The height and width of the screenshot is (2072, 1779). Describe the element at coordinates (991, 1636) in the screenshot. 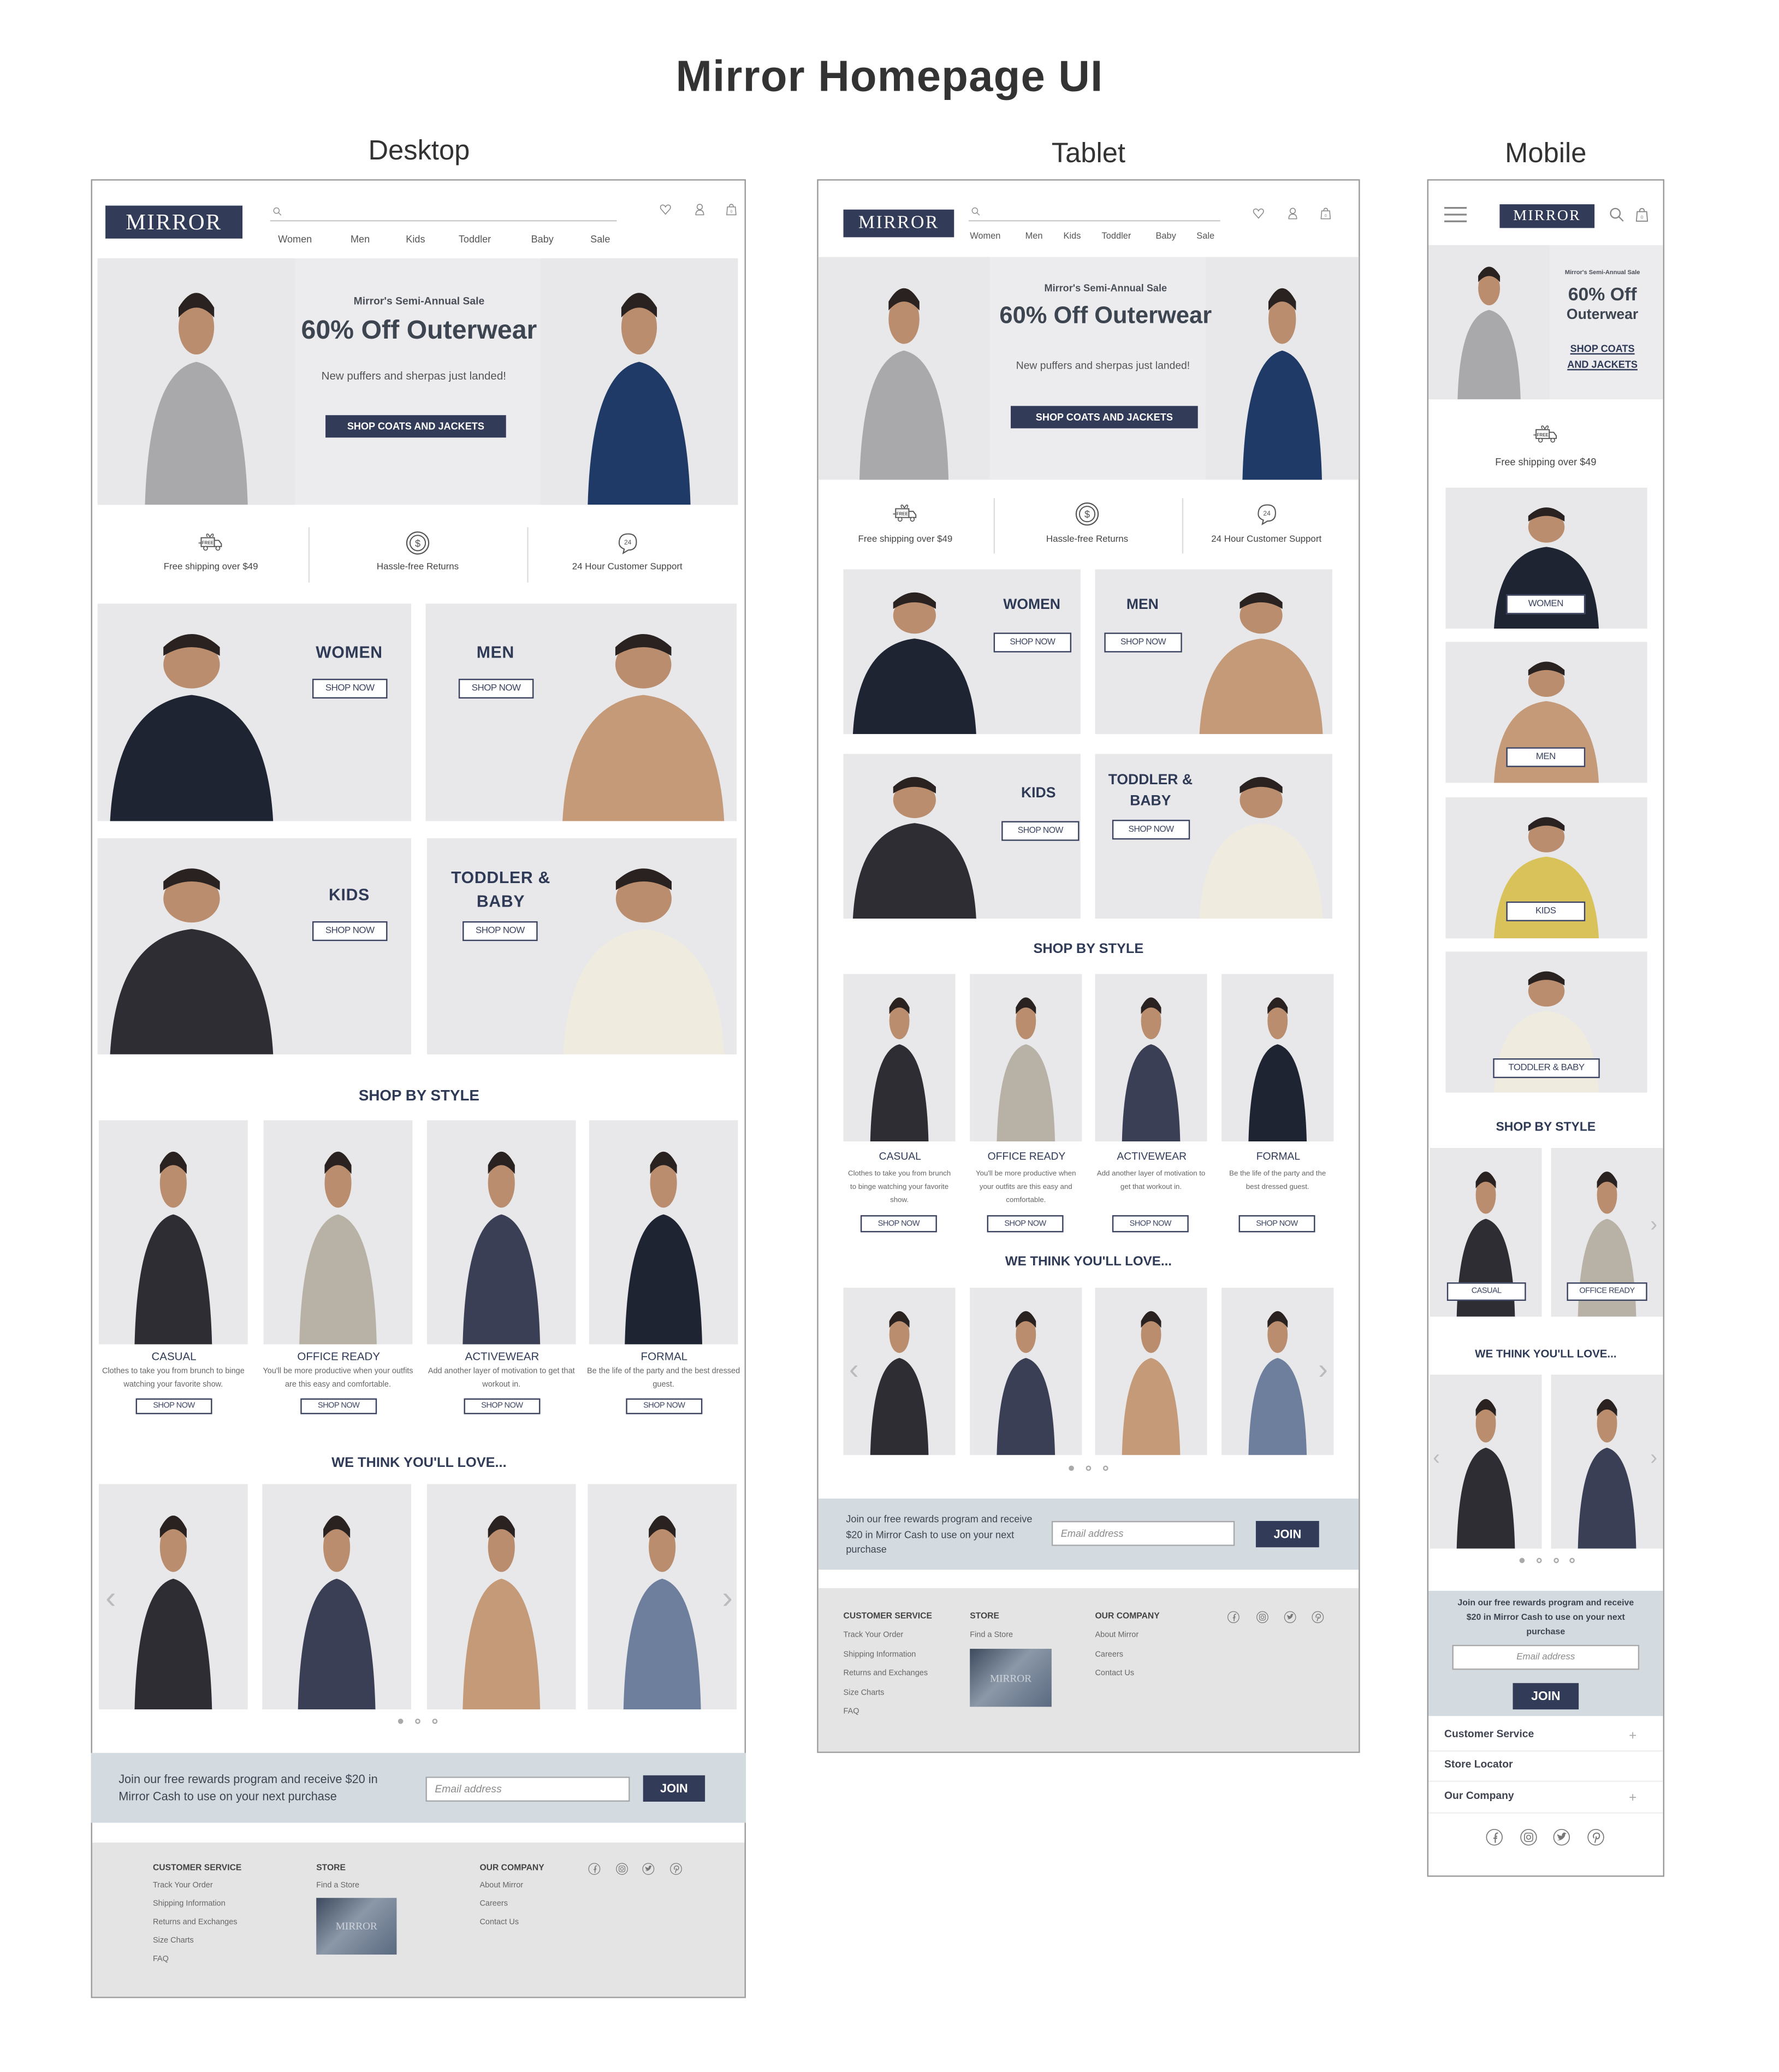

I see `footer-link: Find a Store` at that location.